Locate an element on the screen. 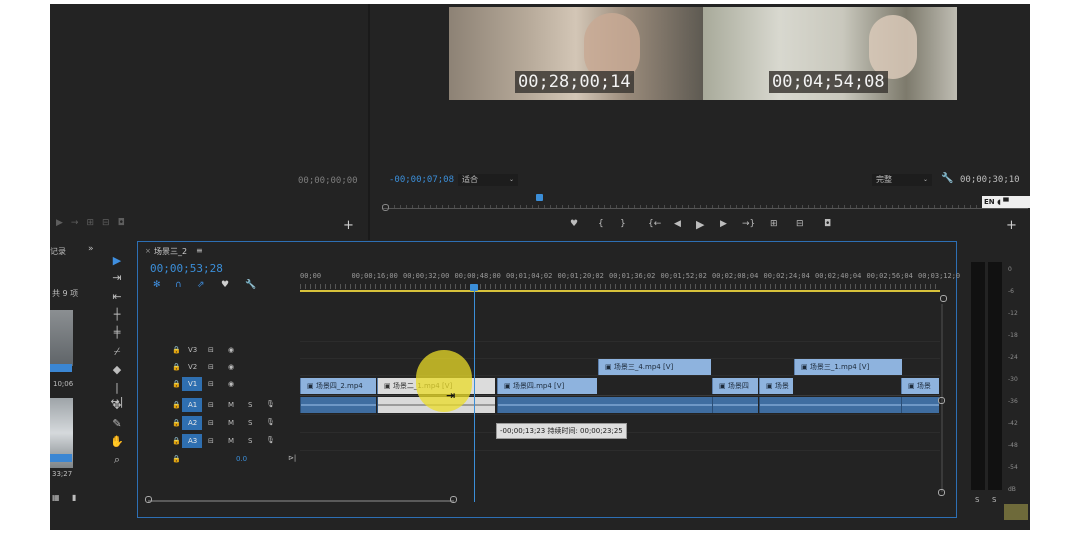 The width and height of the screenshot is (1080, 536). ruler-end-handle is located at coordinates (943, 298).